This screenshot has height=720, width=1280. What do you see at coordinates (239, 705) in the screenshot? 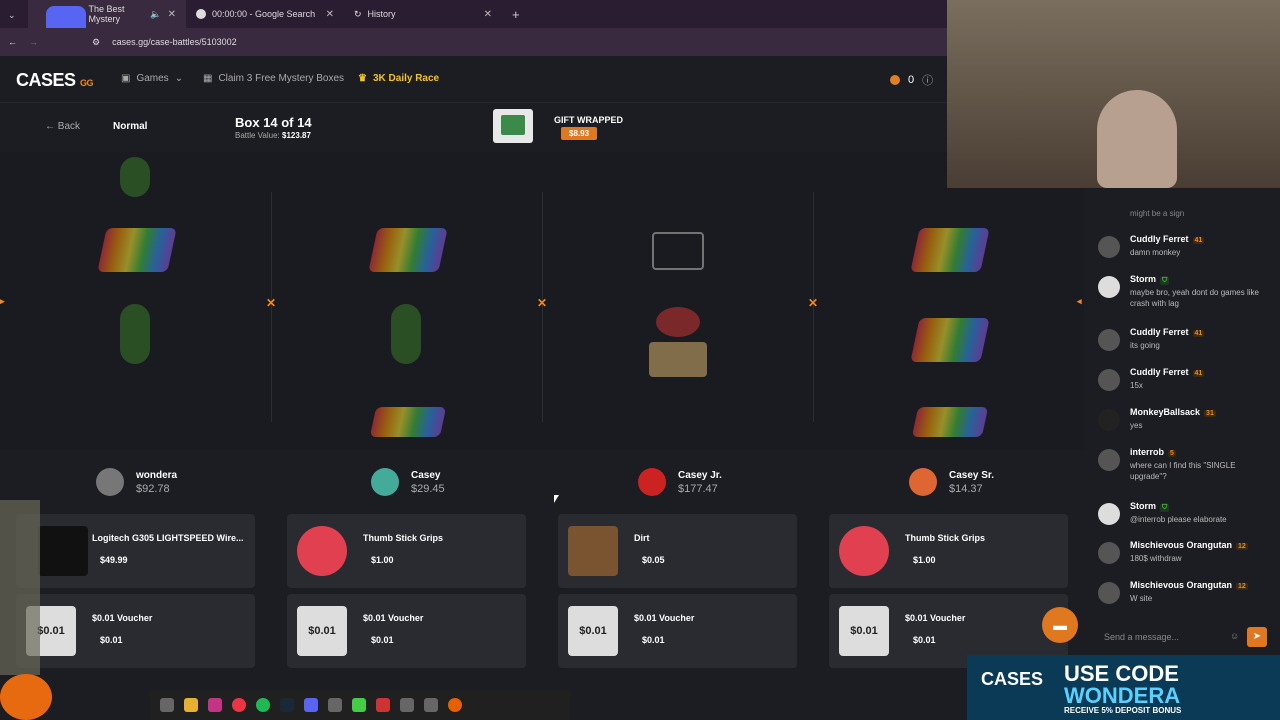
I see `chrome-icon` at bounding box center [239, 705].